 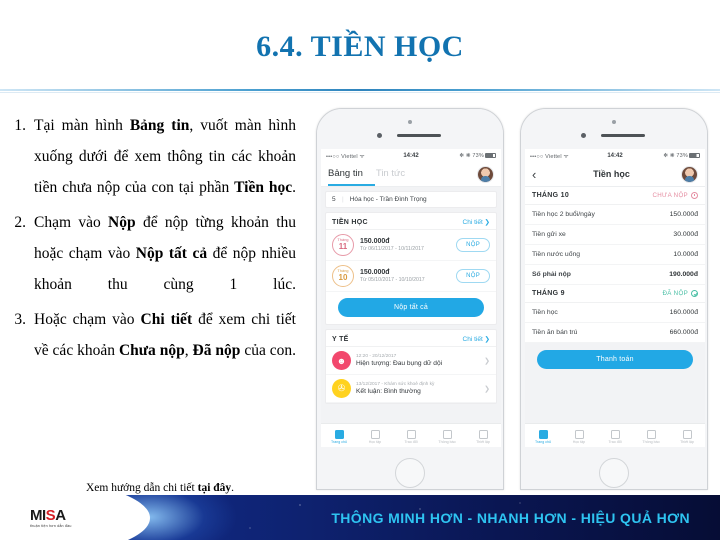 What do you see at coordinates (188, 350) in the screenshot?
I see `step-text-fragment: ,` at bounding box center [188, 350].